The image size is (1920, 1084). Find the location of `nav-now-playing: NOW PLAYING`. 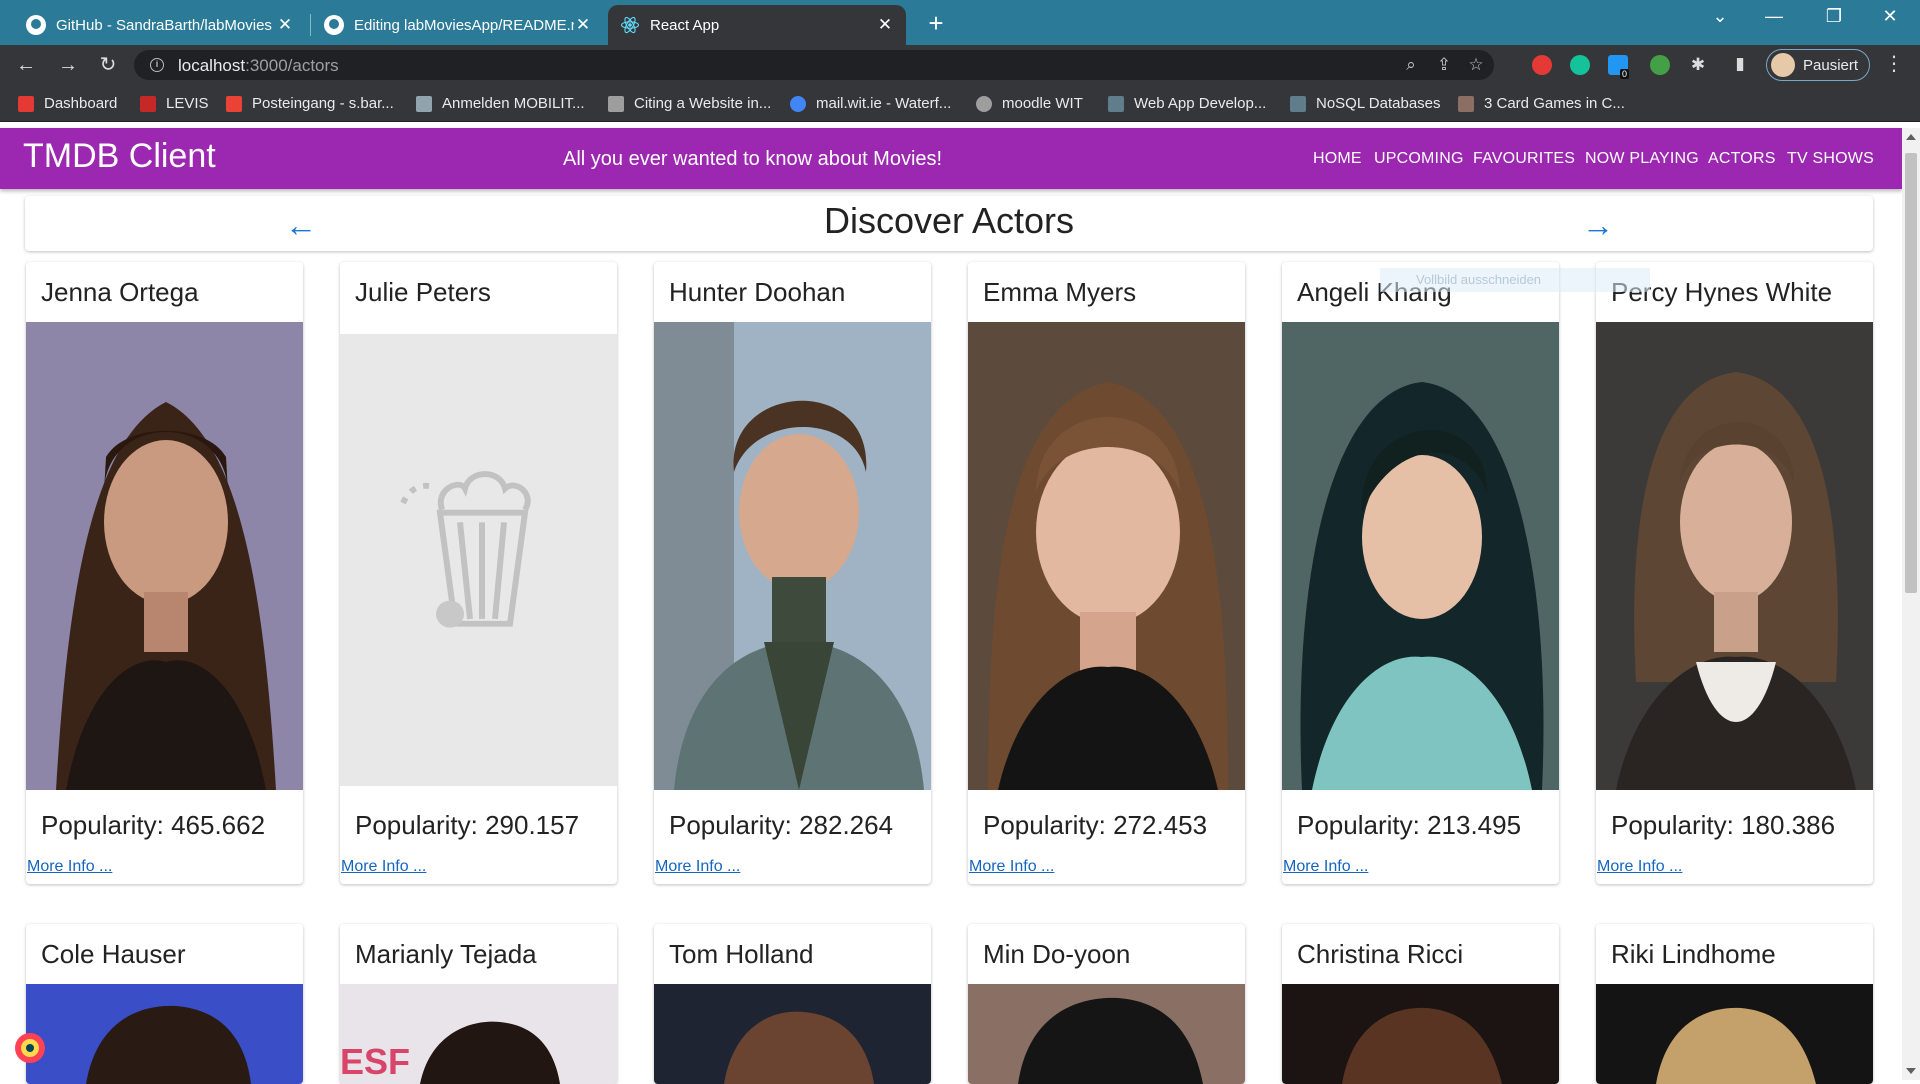

nav-now-playing: NOW PLAYING is located at coordinates (1642, 159).